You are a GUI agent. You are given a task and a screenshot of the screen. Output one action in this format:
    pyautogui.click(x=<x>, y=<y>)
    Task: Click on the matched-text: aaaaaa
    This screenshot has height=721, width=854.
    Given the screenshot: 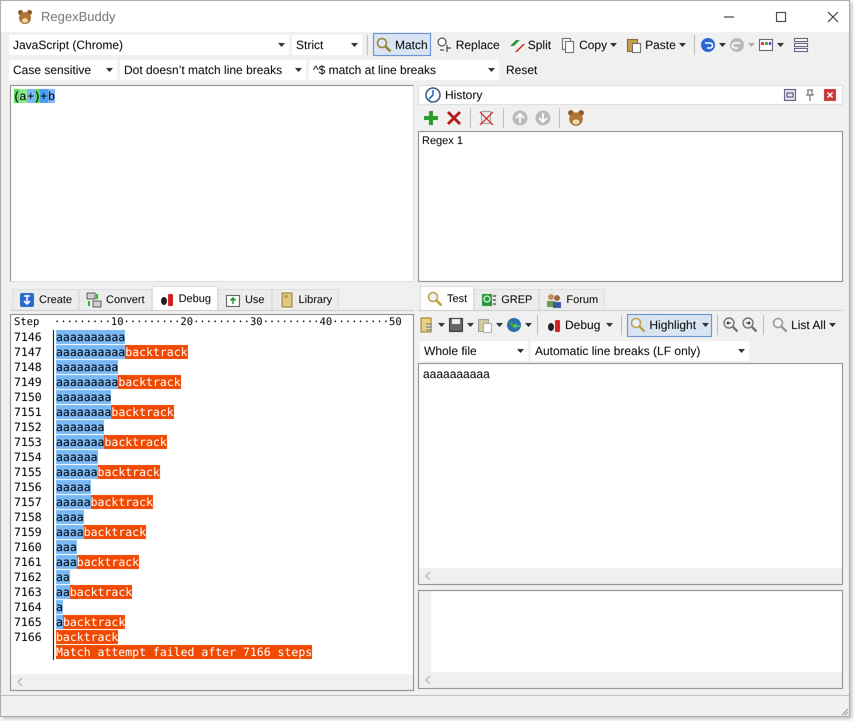 What is the action you would take?
    pyautogui.click(x=77, y=457)
    